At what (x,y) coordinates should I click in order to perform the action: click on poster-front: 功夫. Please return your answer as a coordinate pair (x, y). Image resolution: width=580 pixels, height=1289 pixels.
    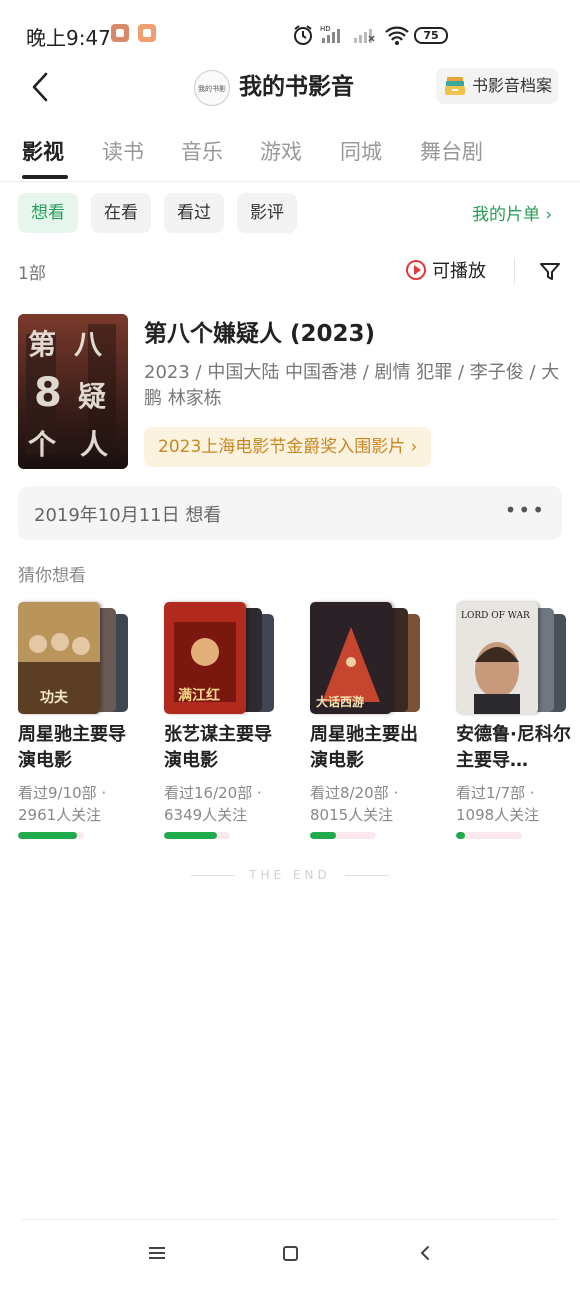
    Looking at the image, I should click on (59, 658).